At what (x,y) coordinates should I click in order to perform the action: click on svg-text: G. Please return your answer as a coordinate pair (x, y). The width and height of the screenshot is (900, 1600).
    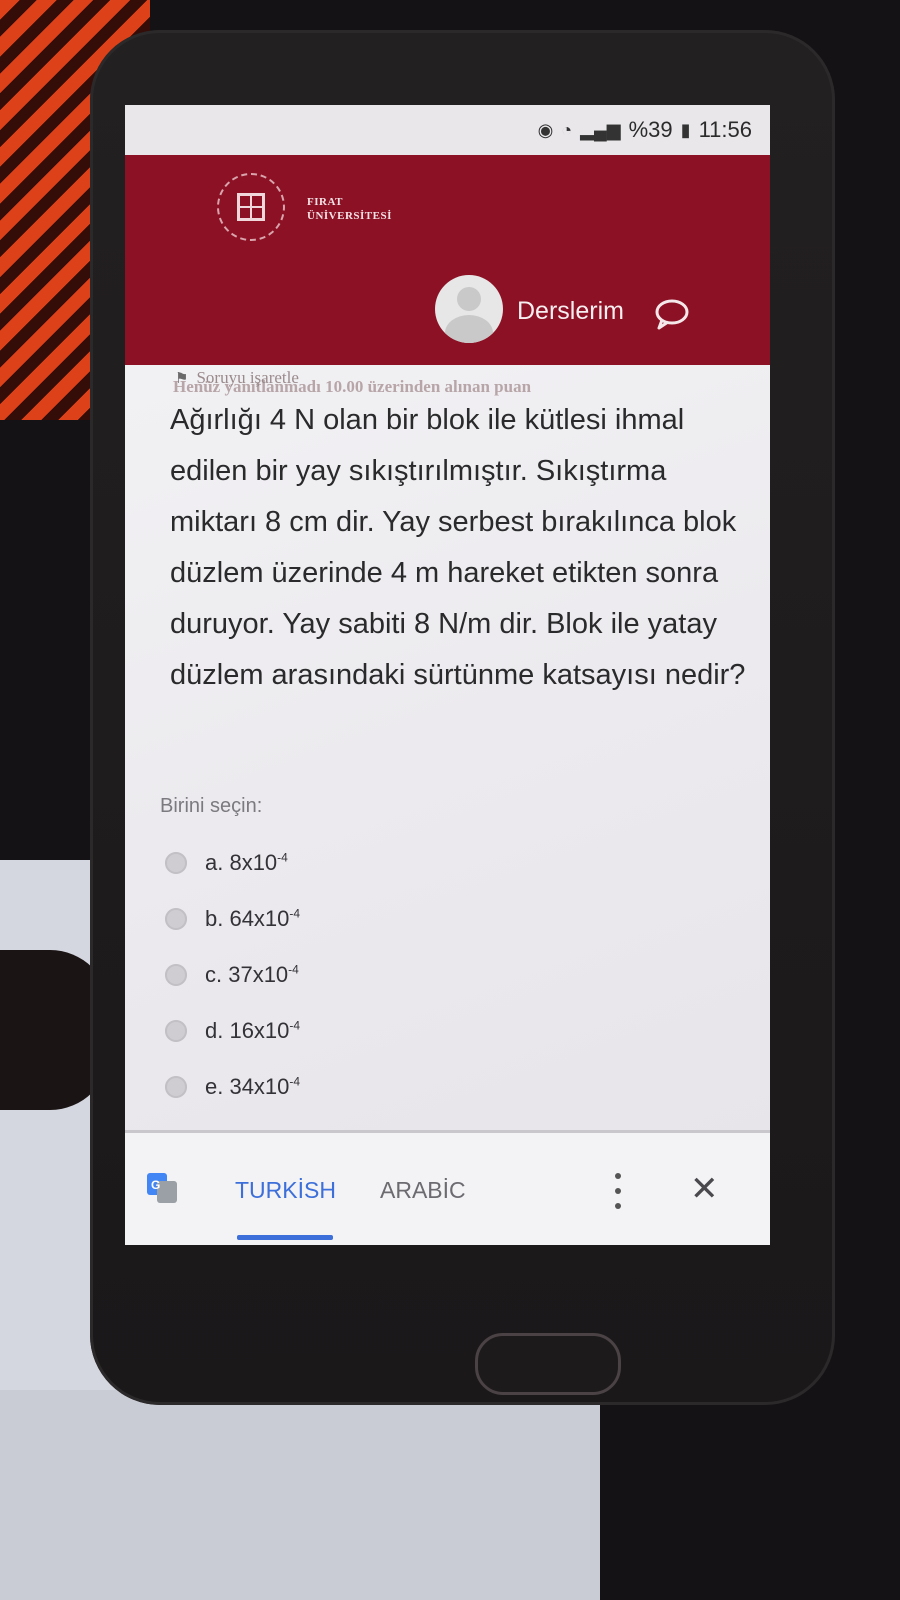
    Looking at the image, I should click on (155, 1185).